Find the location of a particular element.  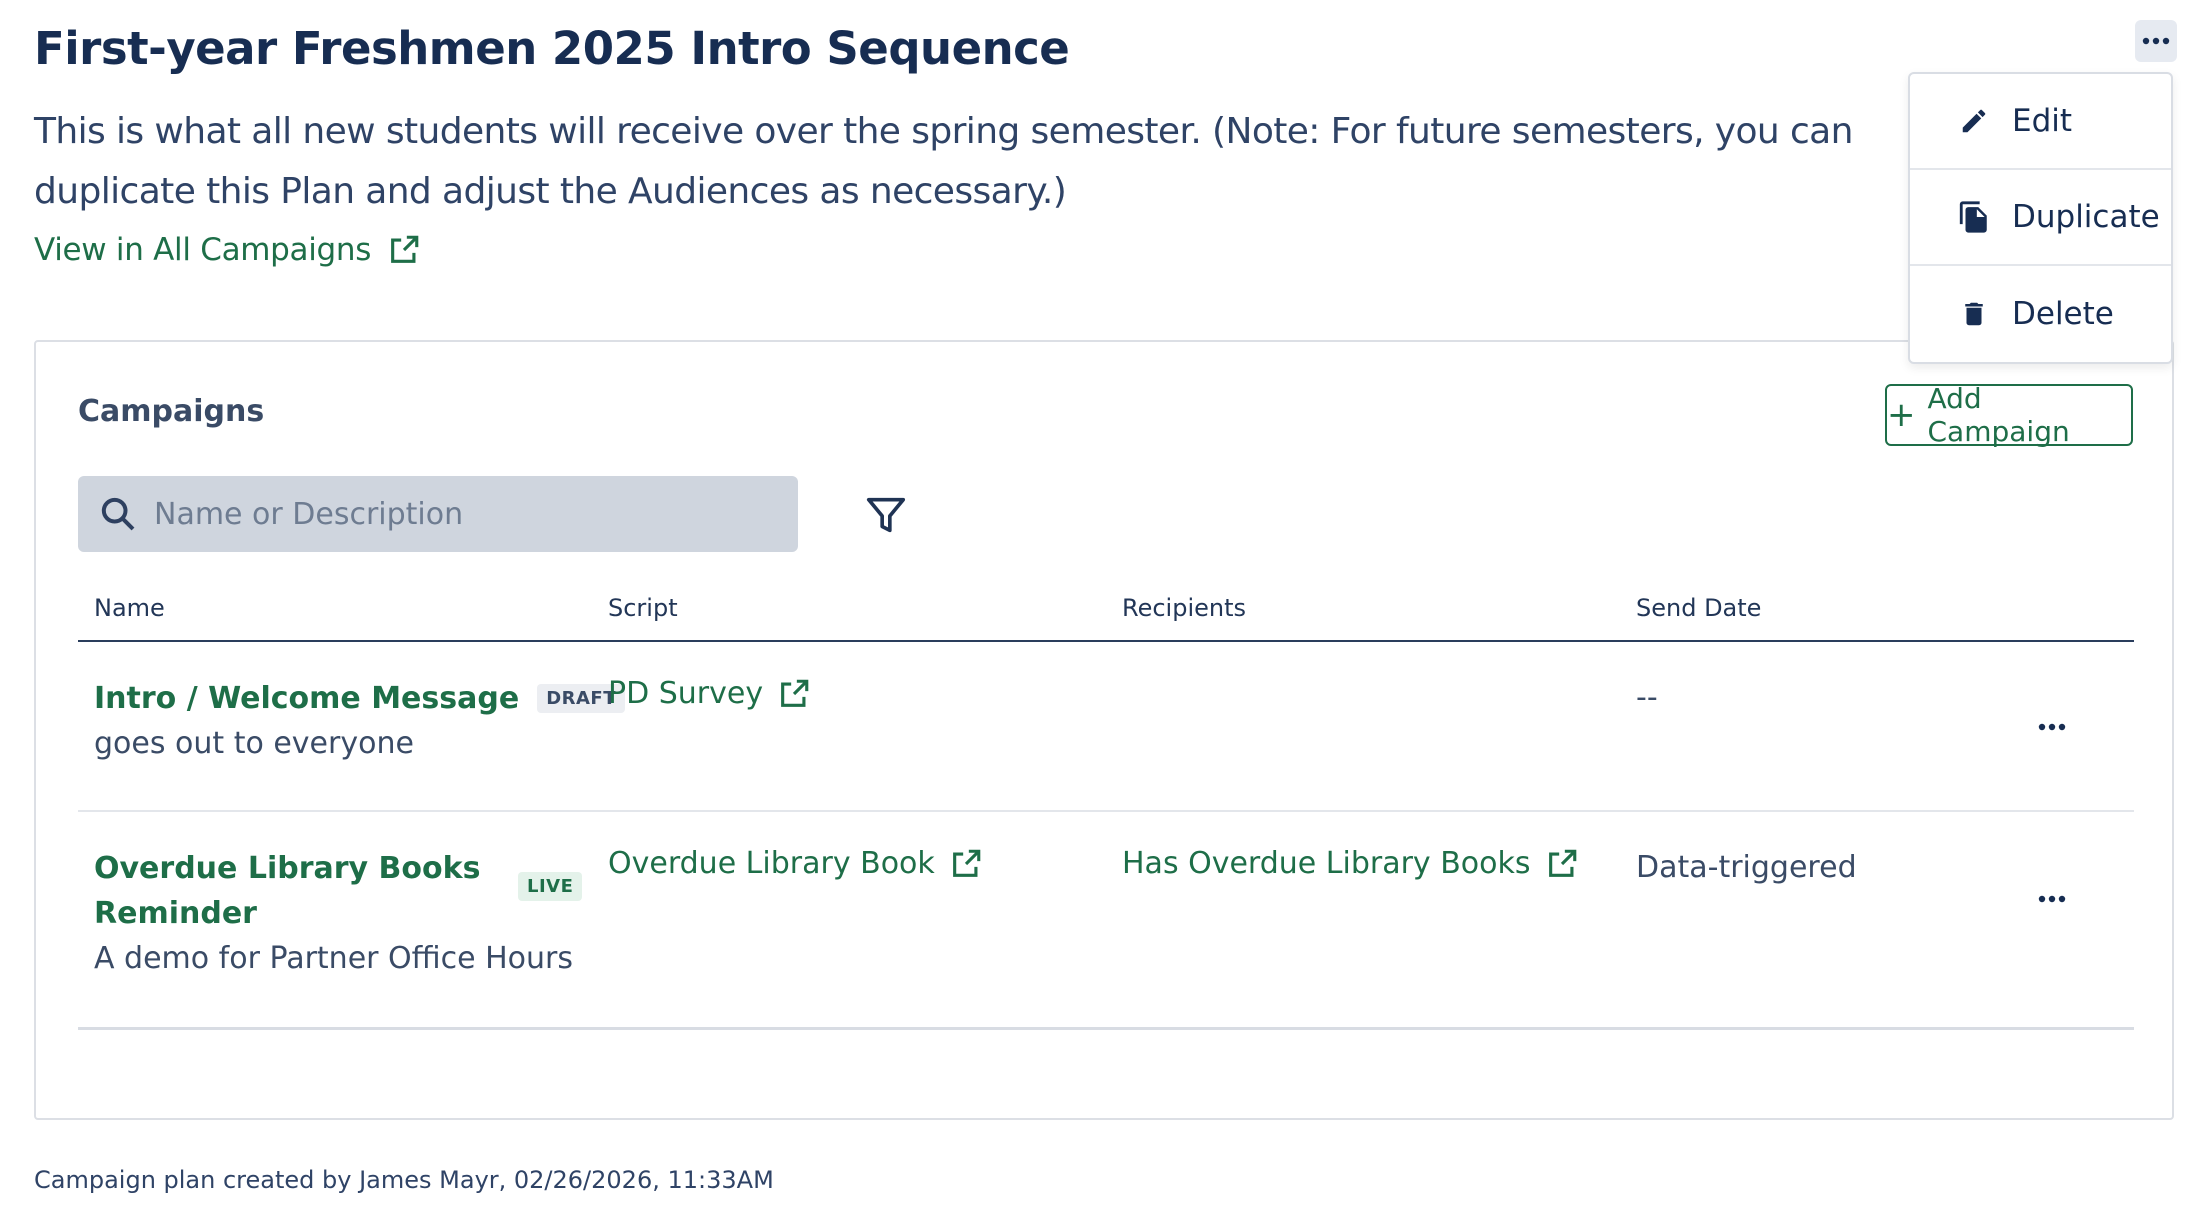

script-cell: PD Survey is located at coordinates (709, 693).